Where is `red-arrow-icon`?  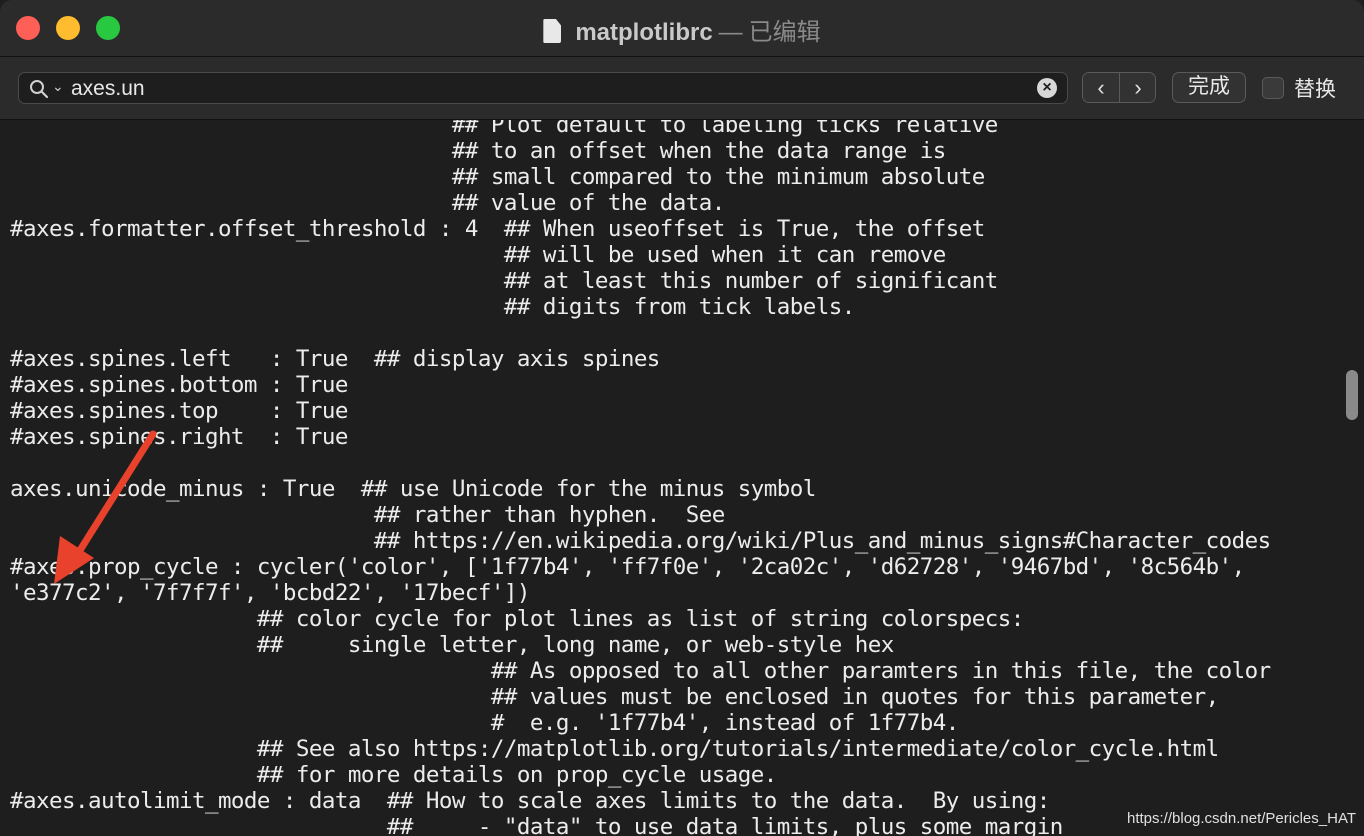 red-arrow-icon is located at coordinates (105, 507).